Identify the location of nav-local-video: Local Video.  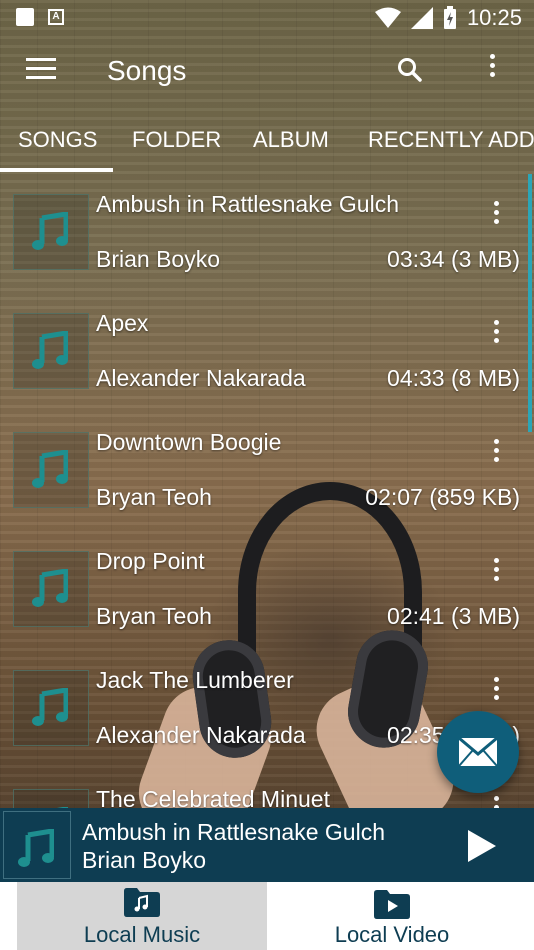
(392, 916).